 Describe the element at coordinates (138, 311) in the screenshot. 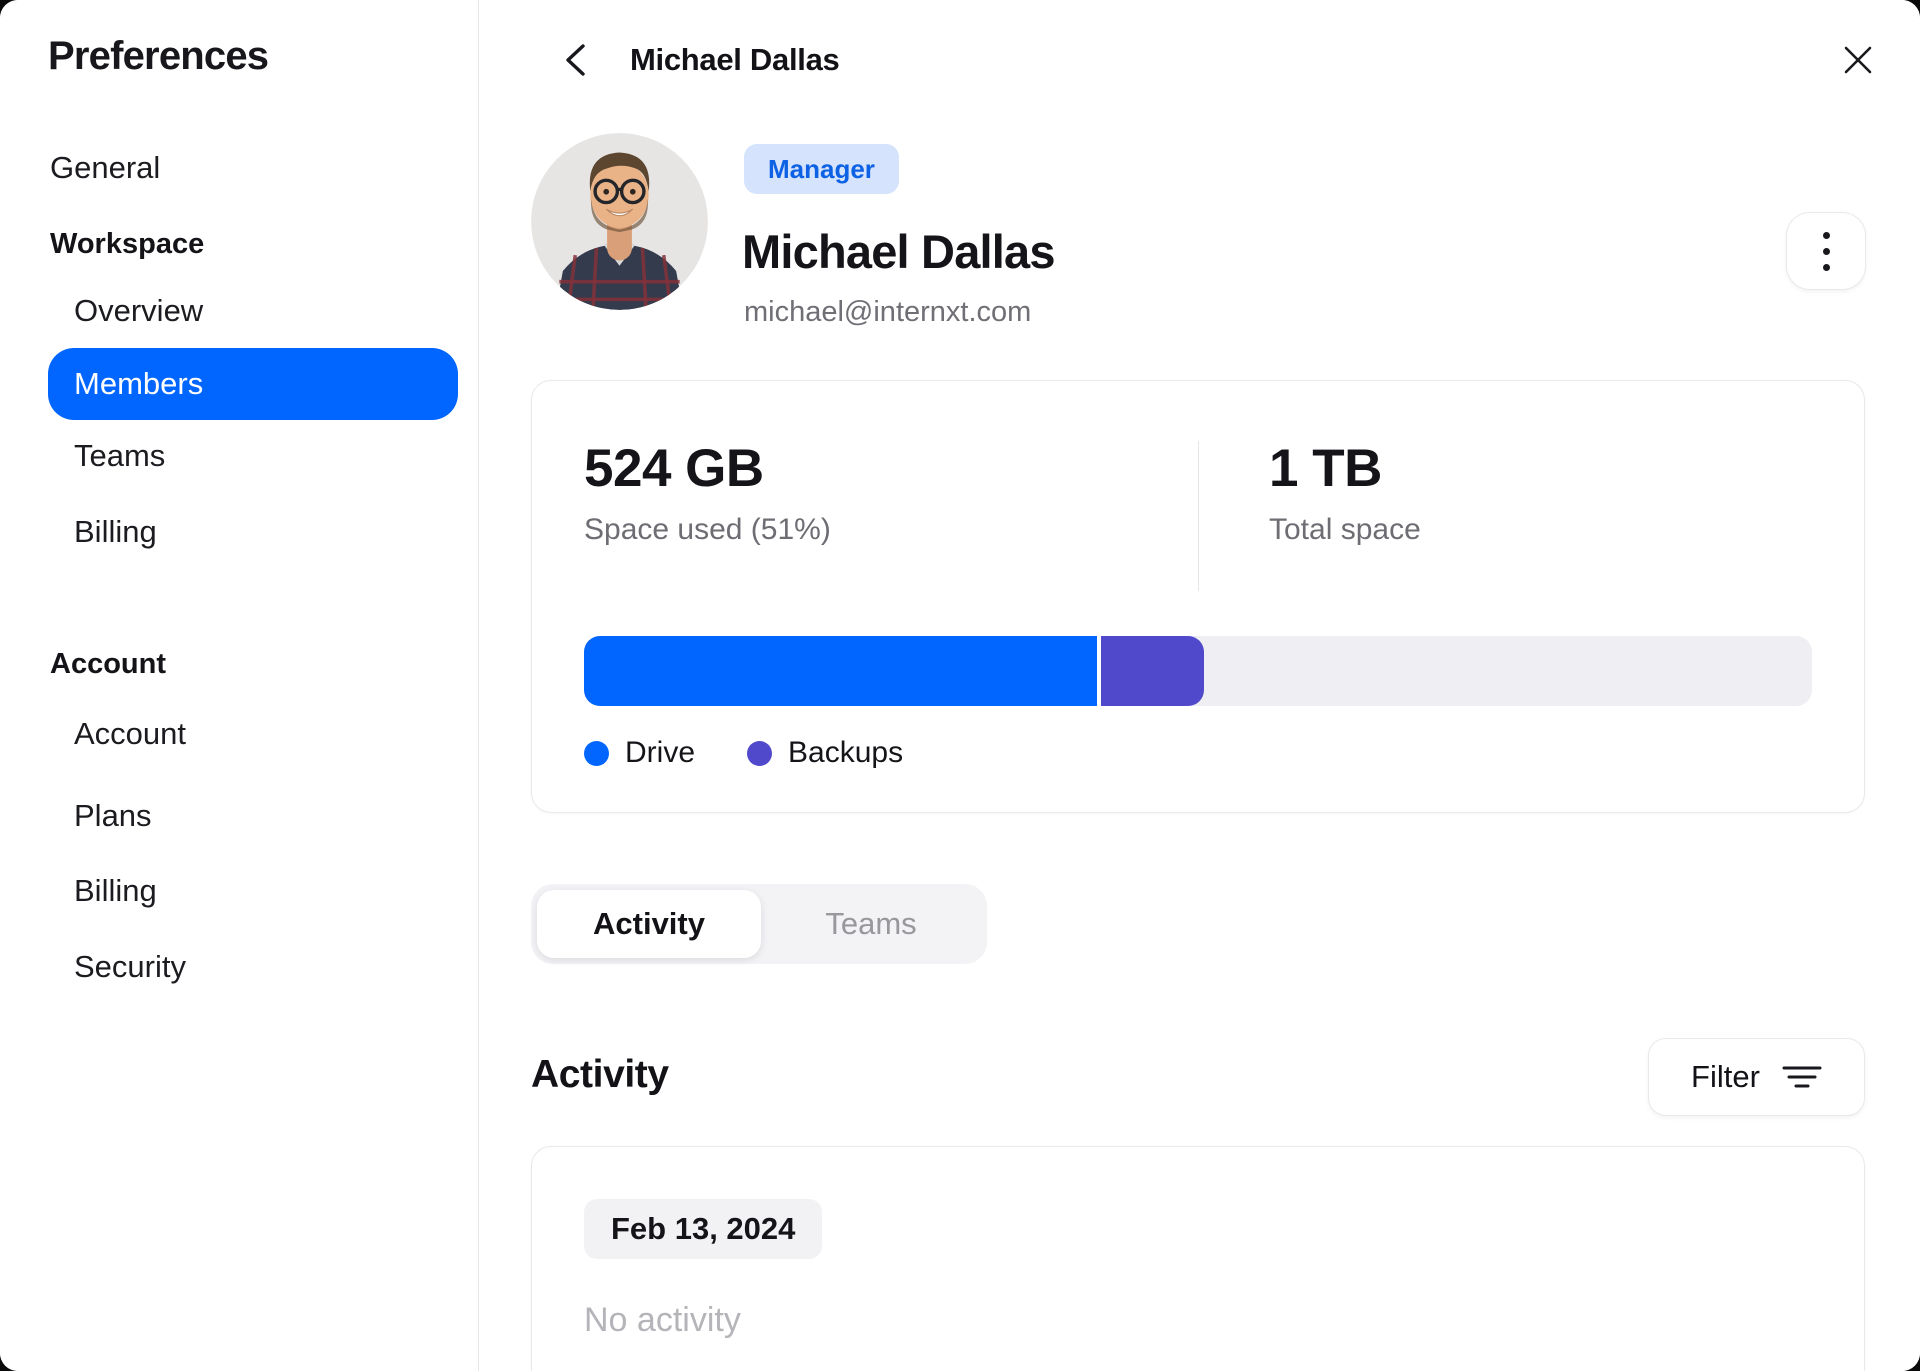

I see `sidebar-item-overview: Overview` at that location.